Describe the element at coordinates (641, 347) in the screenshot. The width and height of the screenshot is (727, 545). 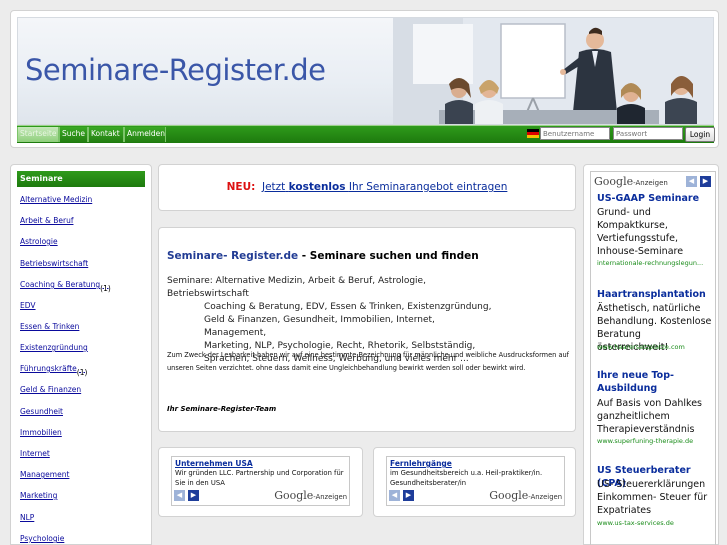
I see `ad-url: www.haarersatzplatze.com` at that location.